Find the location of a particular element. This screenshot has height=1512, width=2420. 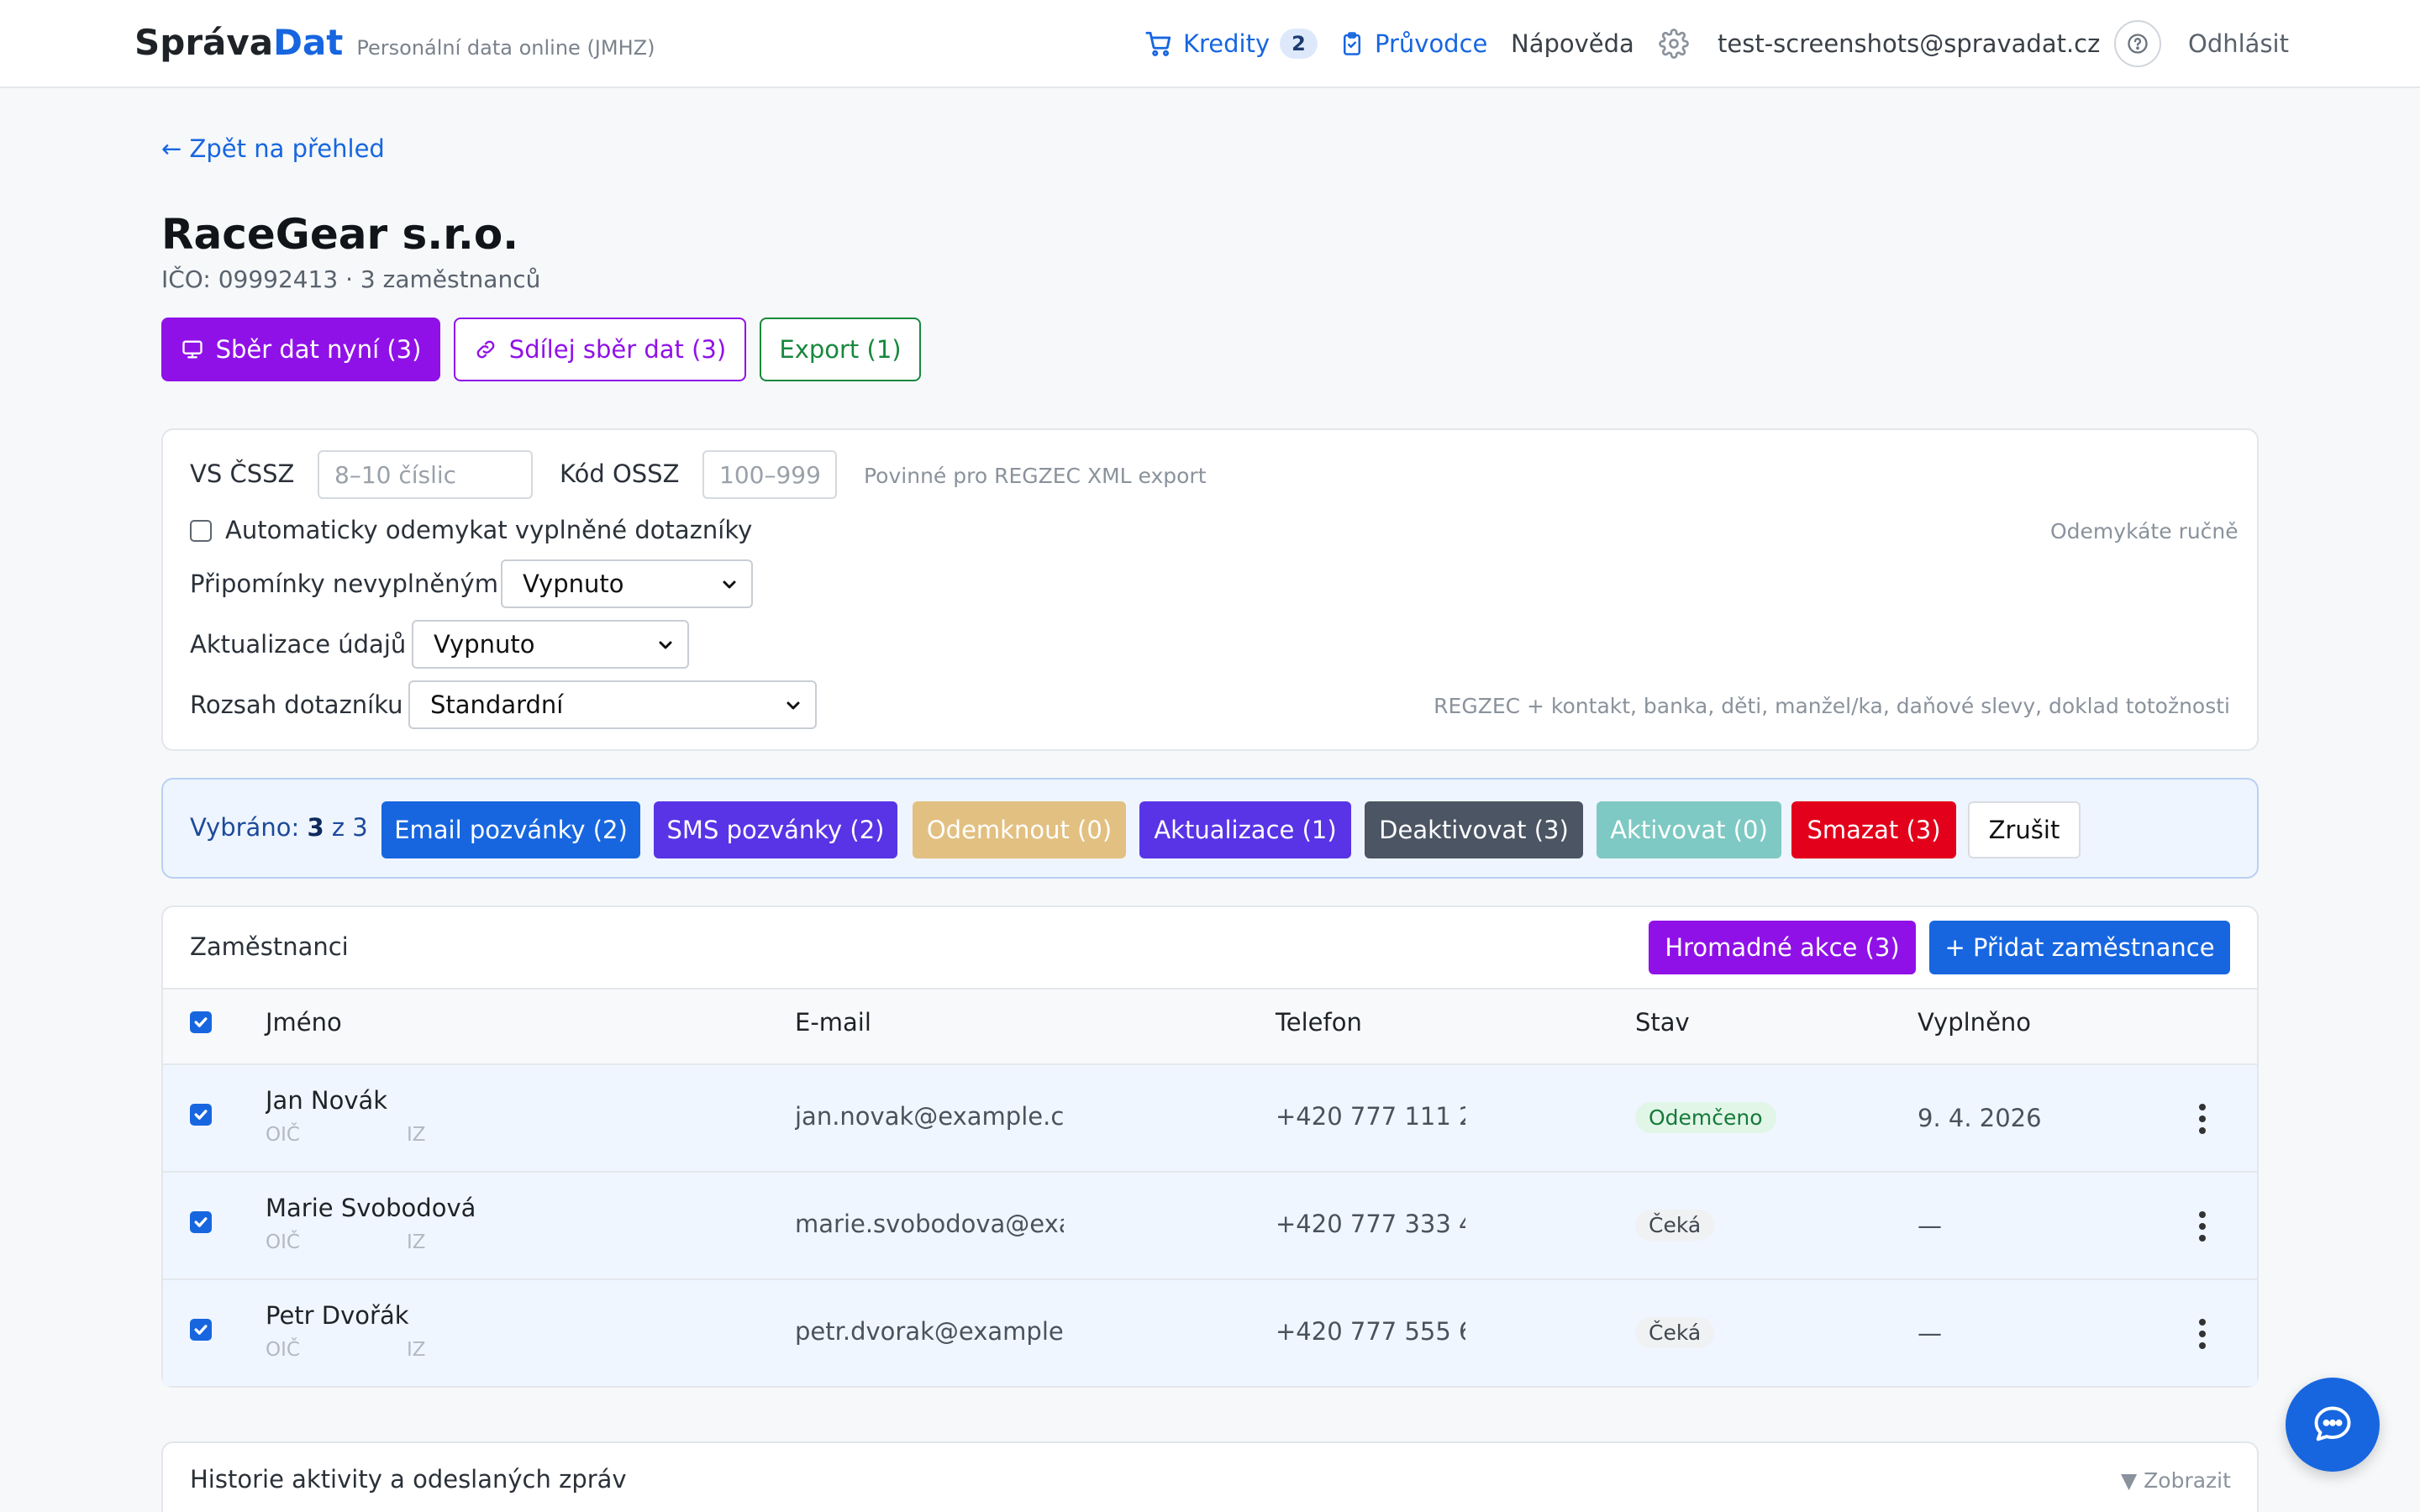

link-icon is located at coordinates (485, 349).